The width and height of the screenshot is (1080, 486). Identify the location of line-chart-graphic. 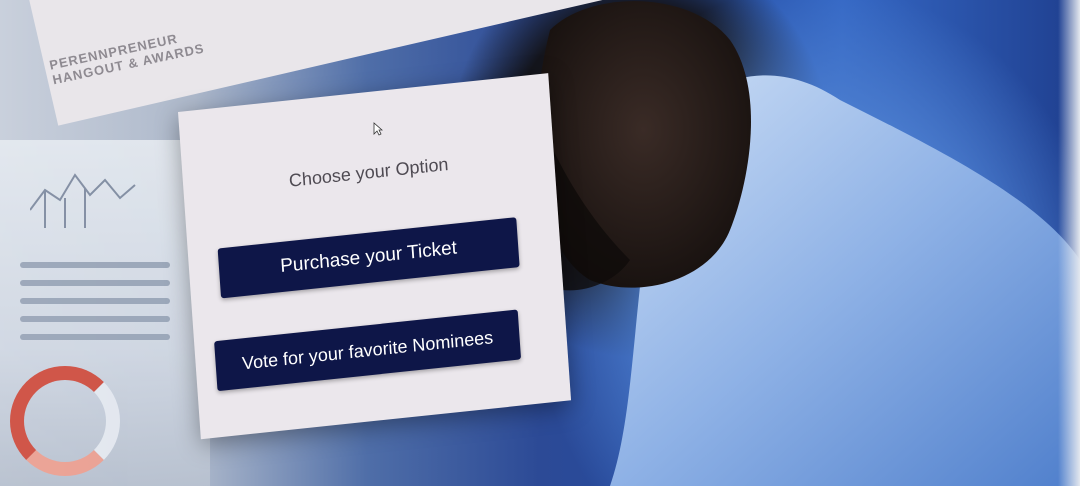
(83, 200).